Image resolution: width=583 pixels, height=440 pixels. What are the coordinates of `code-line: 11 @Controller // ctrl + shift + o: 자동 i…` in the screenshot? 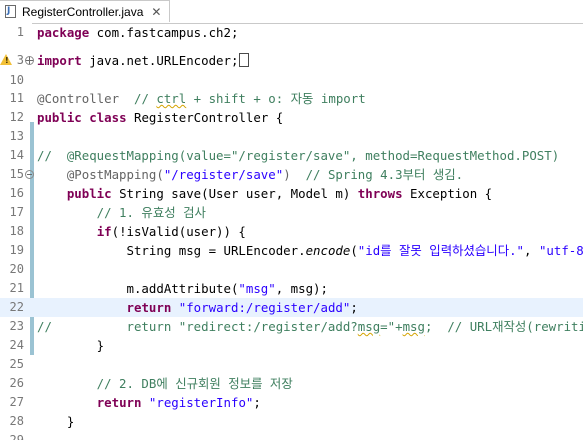 It's located at (291, 98).